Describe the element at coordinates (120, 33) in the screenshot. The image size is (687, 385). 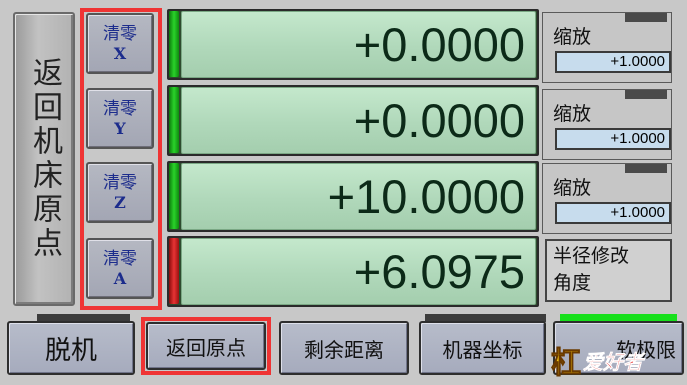
I see `zero-x-label: 清零` at that location.